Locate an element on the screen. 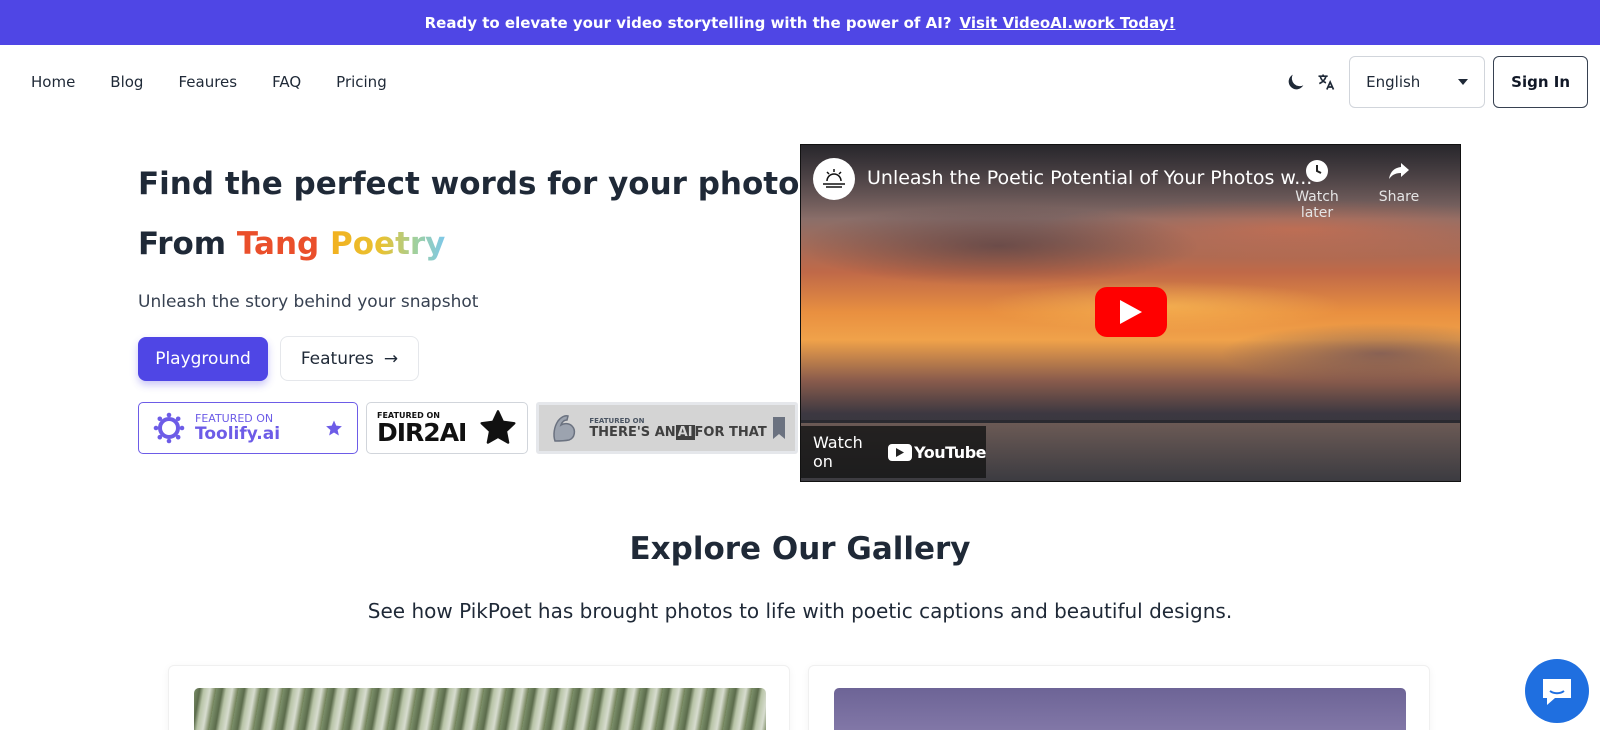 The image size is (1600, 730). youtube-logo: YouTube is located at coordinates (937, 452).